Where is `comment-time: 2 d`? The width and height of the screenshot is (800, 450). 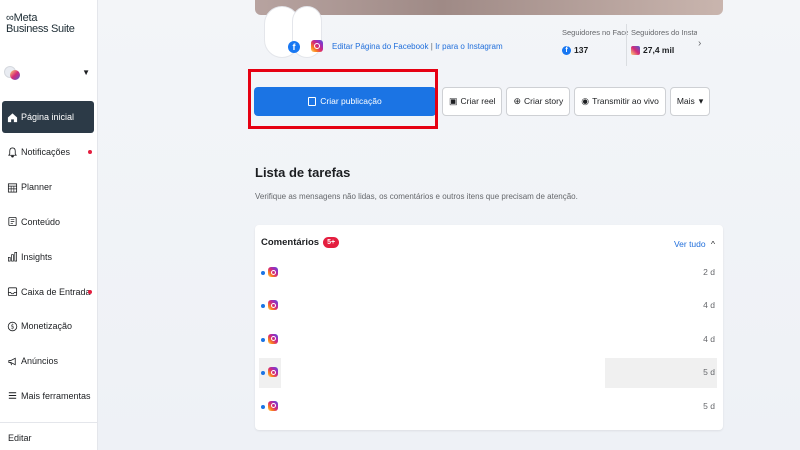 comment-time: 2 d is located at coordinates (709, 272).